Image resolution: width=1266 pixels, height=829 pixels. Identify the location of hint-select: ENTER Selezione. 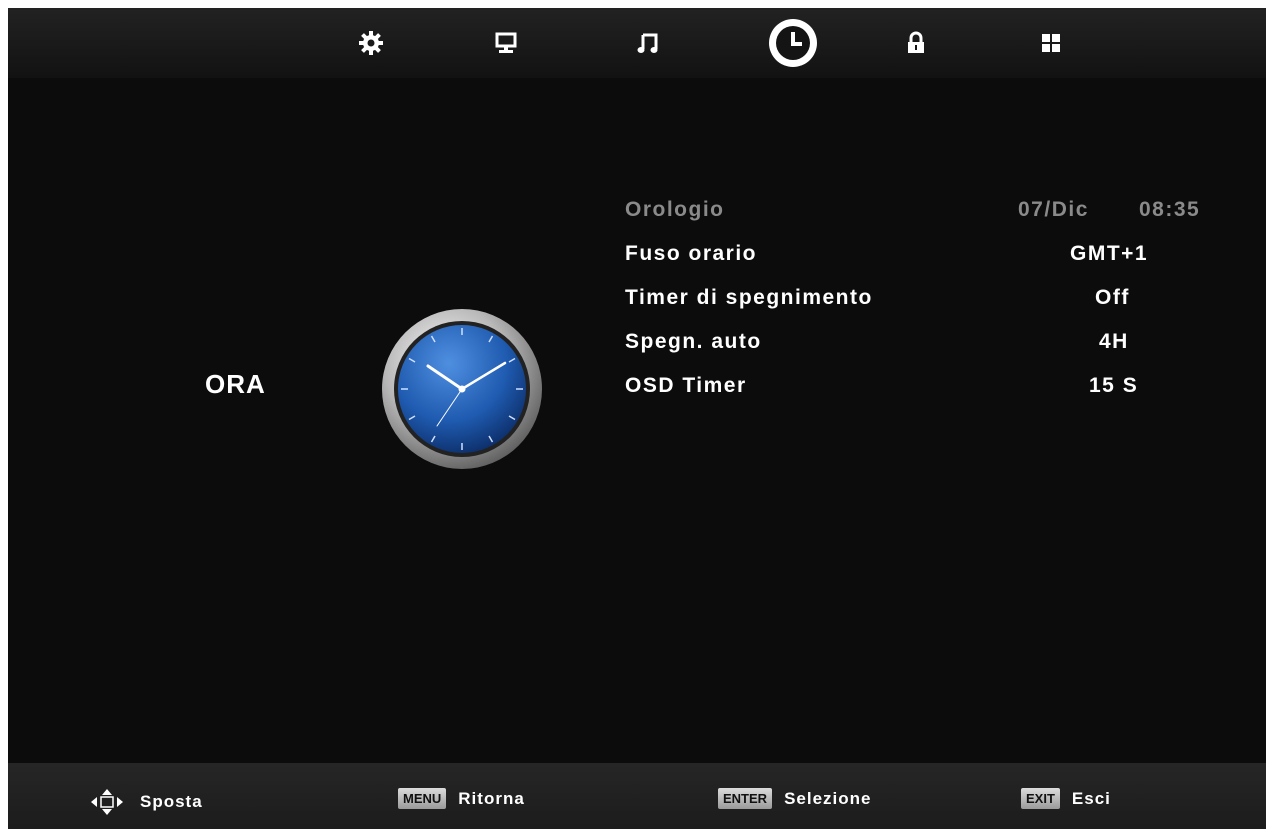
(794, 798).